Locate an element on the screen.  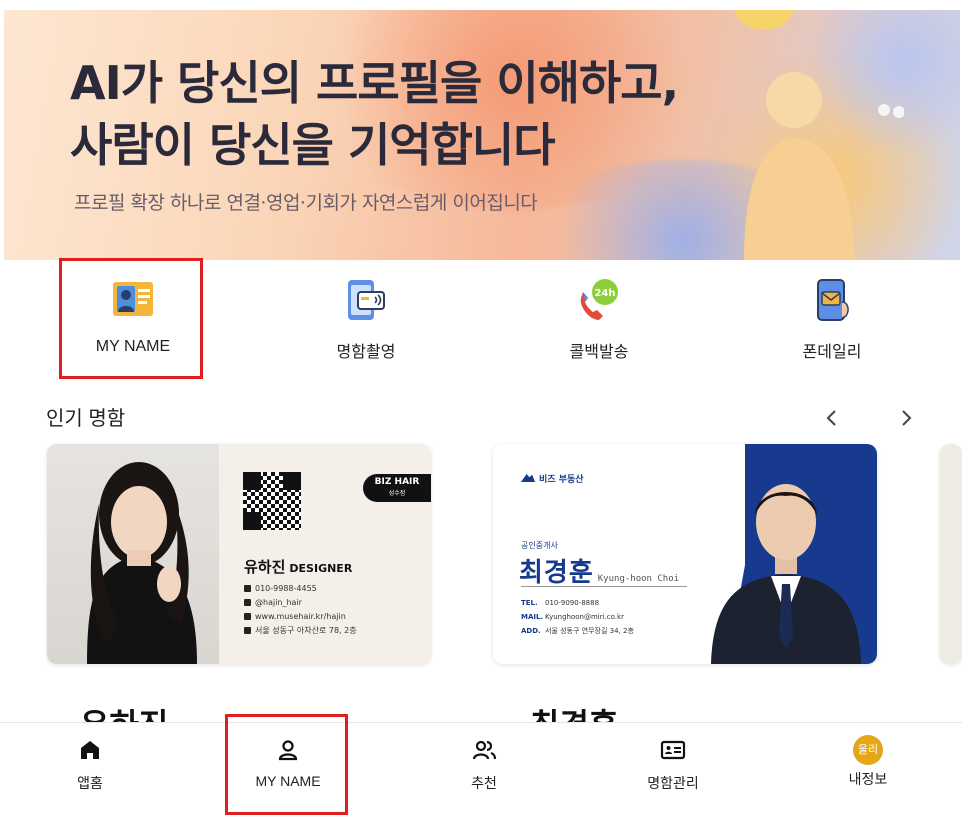
bottom-navigation: 앱홈 MY NAME 추천 명함관리 울리 내정보 is located at coordinates (481, 769).